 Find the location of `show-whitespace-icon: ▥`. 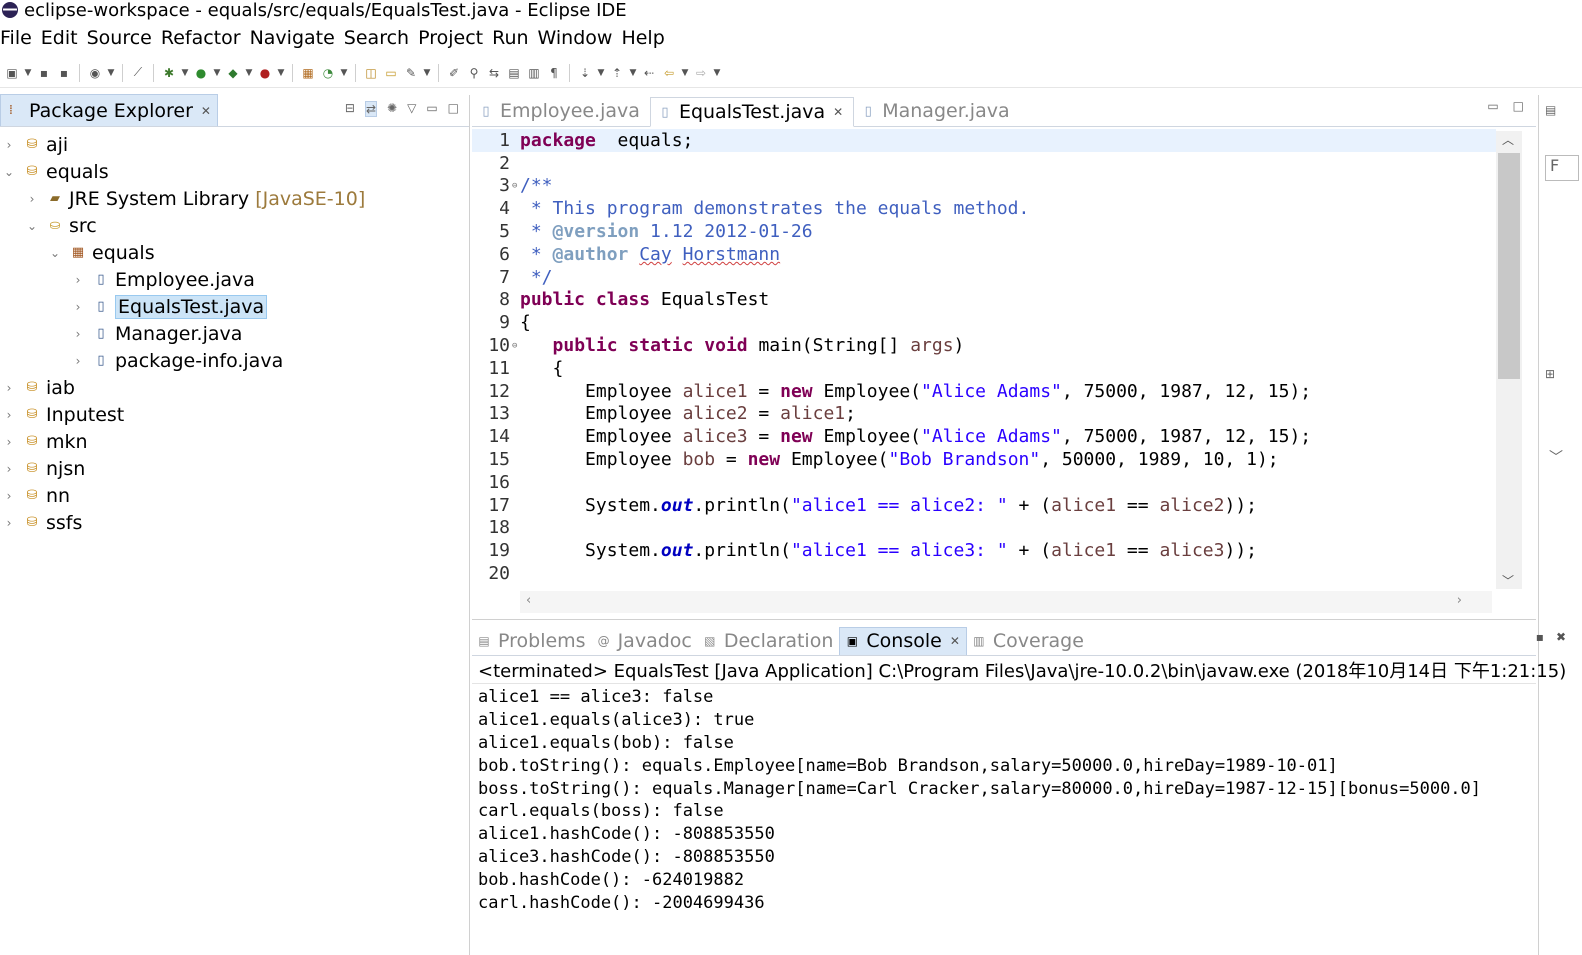

show-whitespace-icon: ▥ is located at coordinates (534, 73).